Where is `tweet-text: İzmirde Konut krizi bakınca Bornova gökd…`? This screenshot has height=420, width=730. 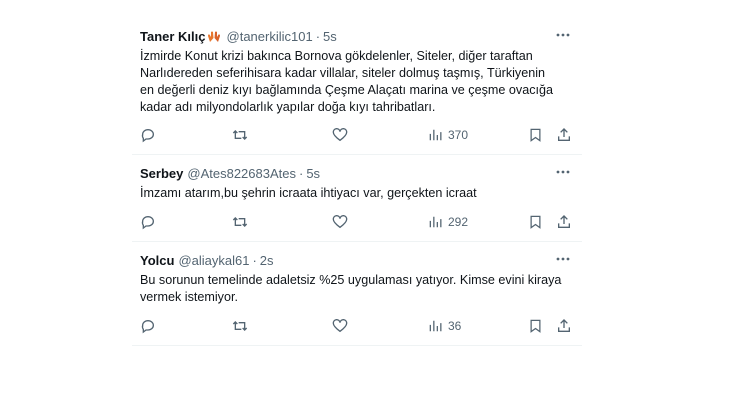
tweet-text: İzmirde Konut krizi bakınca Bornova gökd… is located at coordinates (347, 81).